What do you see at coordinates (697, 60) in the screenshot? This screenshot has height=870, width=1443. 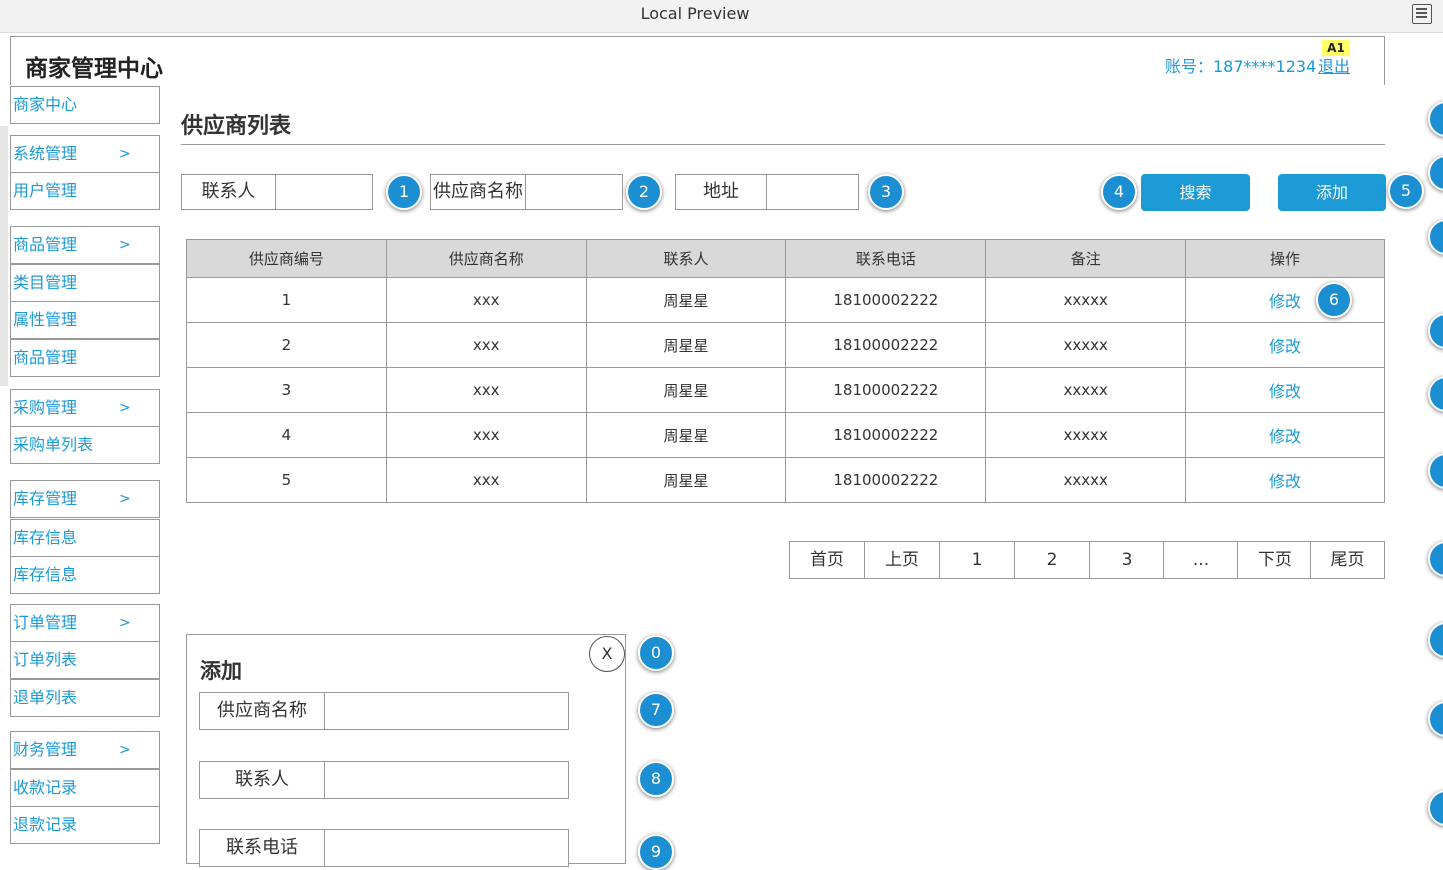 I see `app-header: 商家管理中心 账号：187****1234 A1 退出` at bounding box center [697, 60].